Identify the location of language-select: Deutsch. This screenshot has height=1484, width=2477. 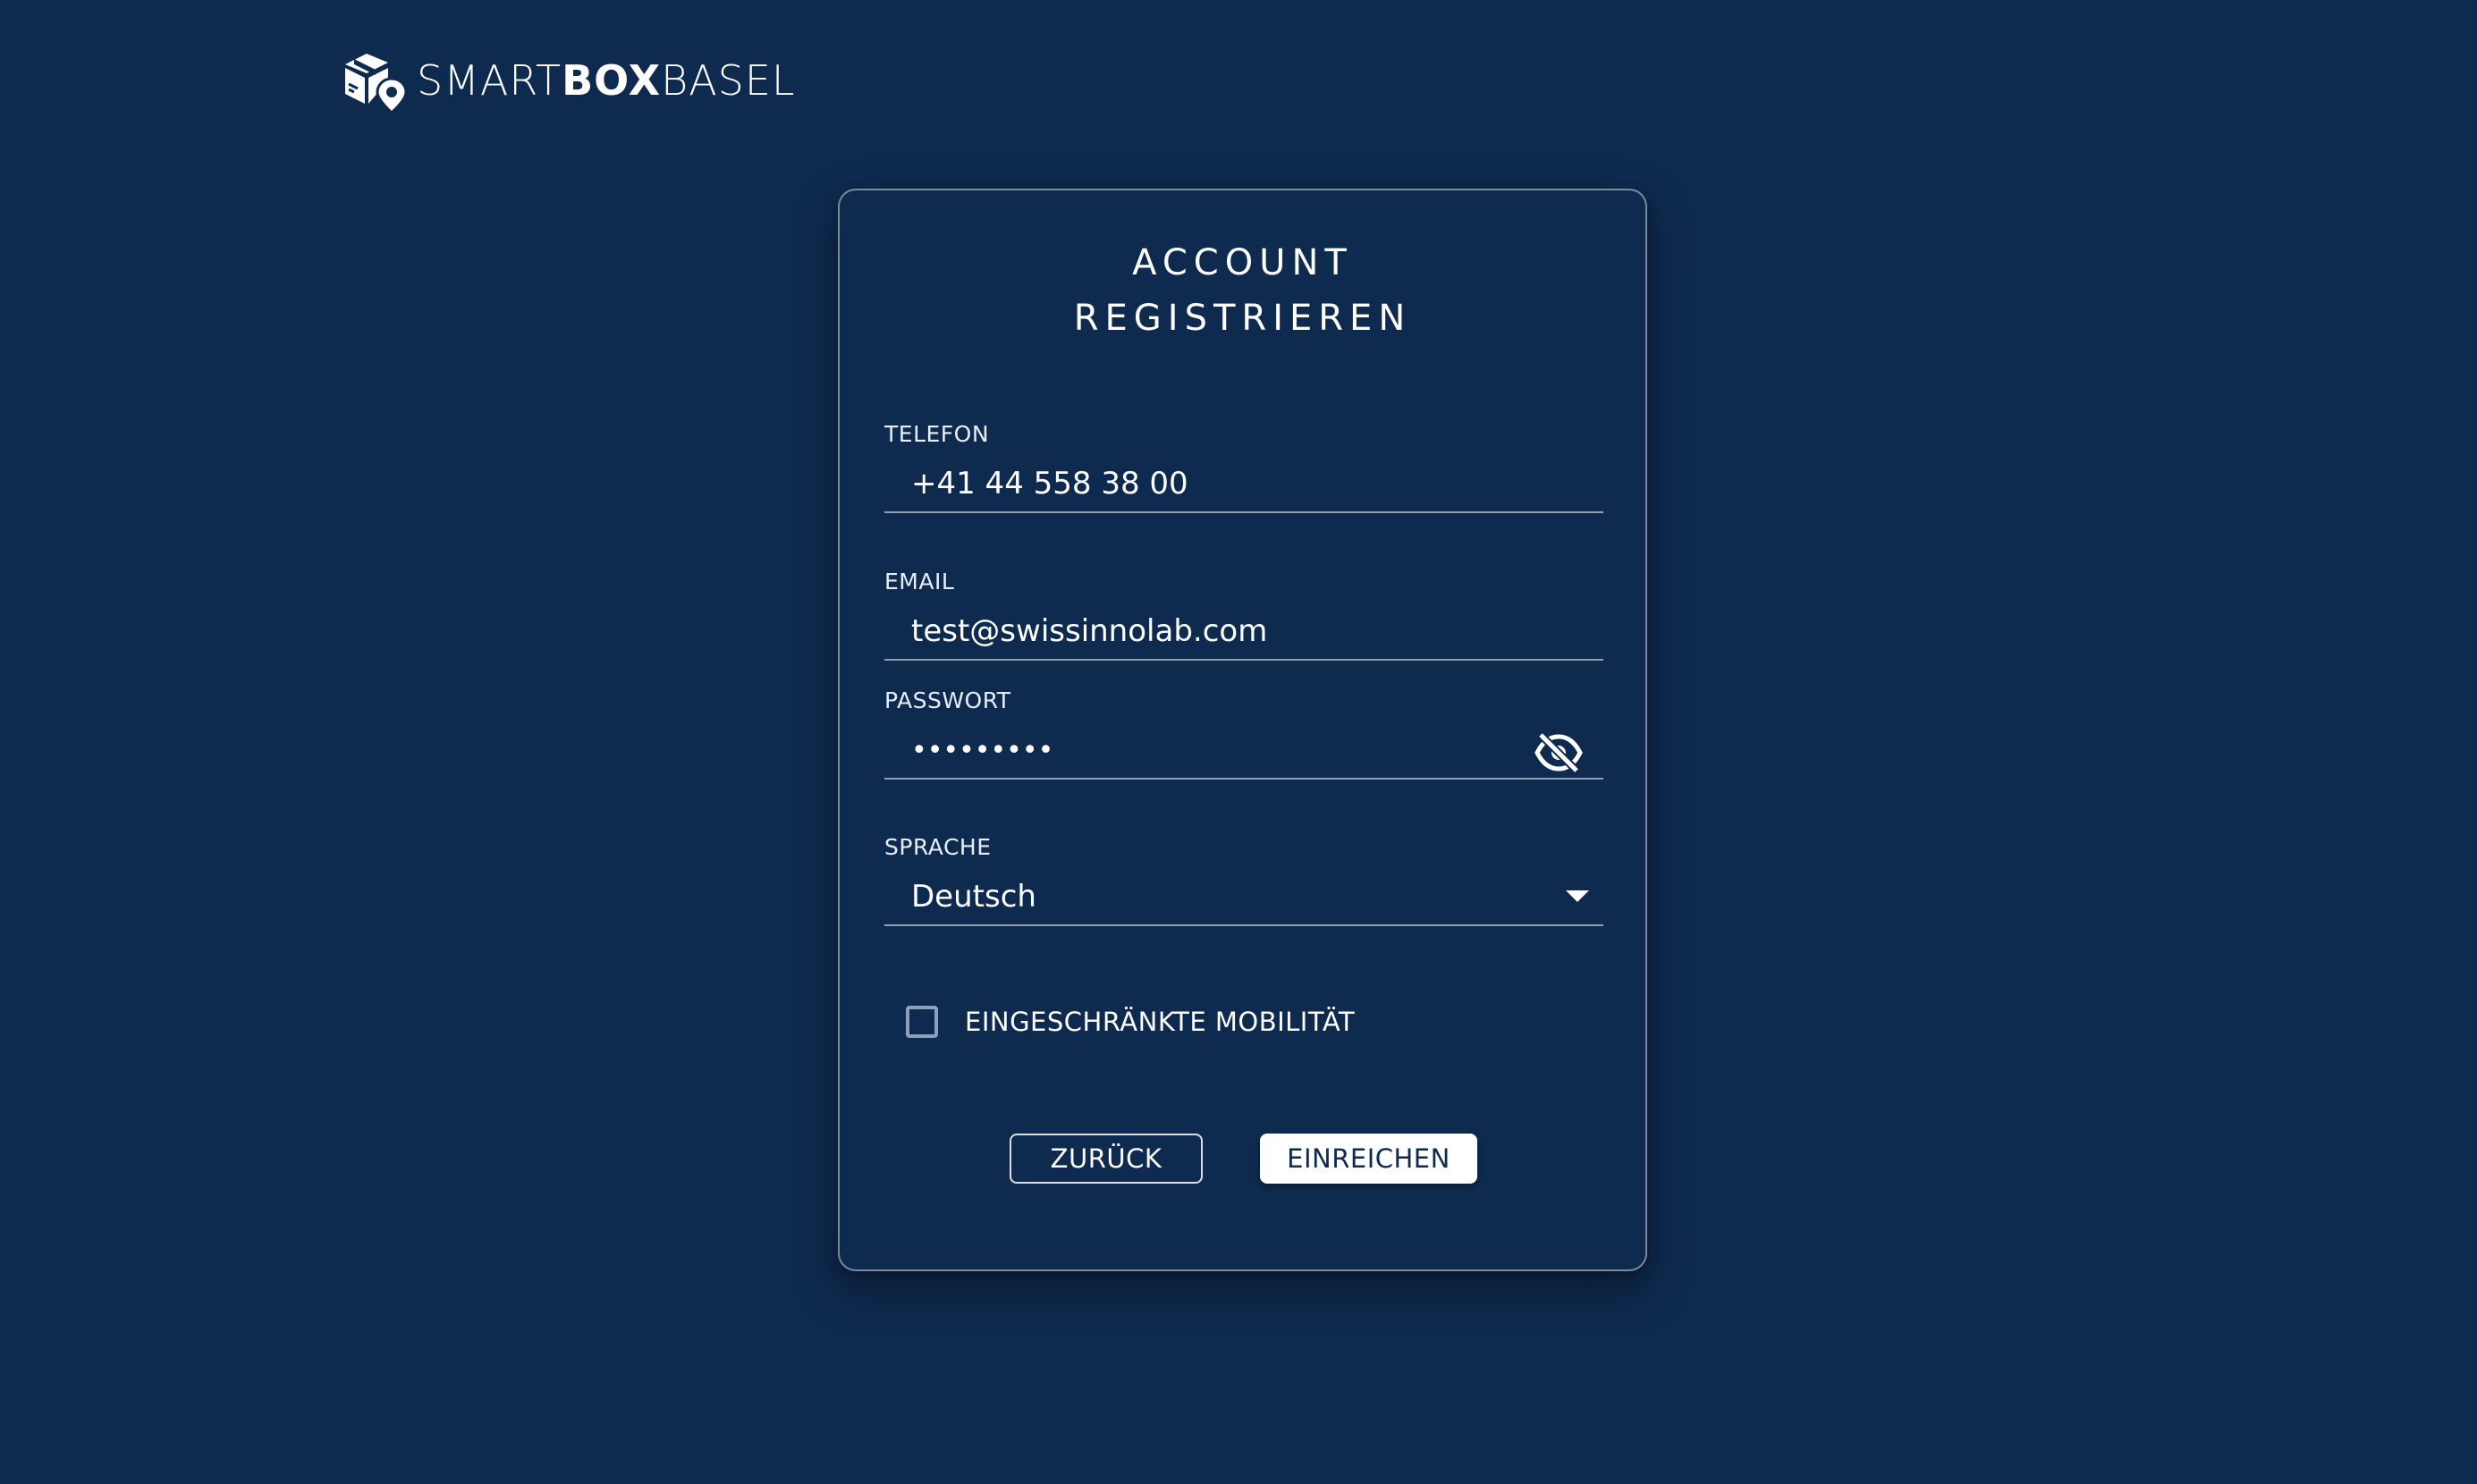
(1243, 897).